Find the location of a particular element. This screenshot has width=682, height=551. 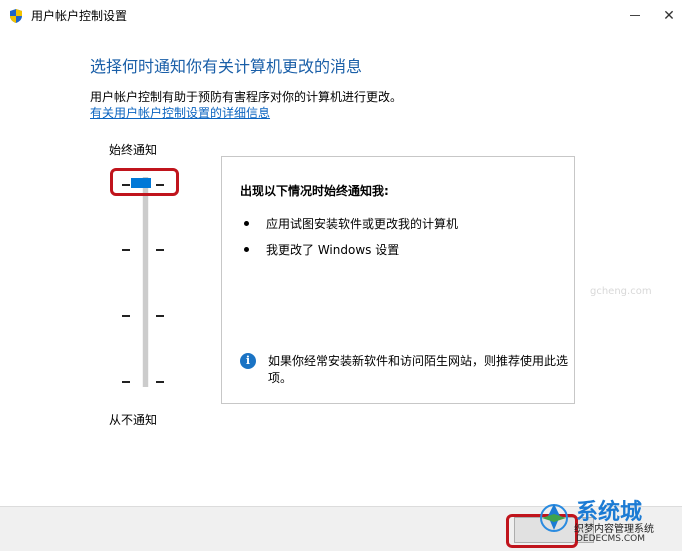

watermark-logo-icon is located at coordinates (554, 518).